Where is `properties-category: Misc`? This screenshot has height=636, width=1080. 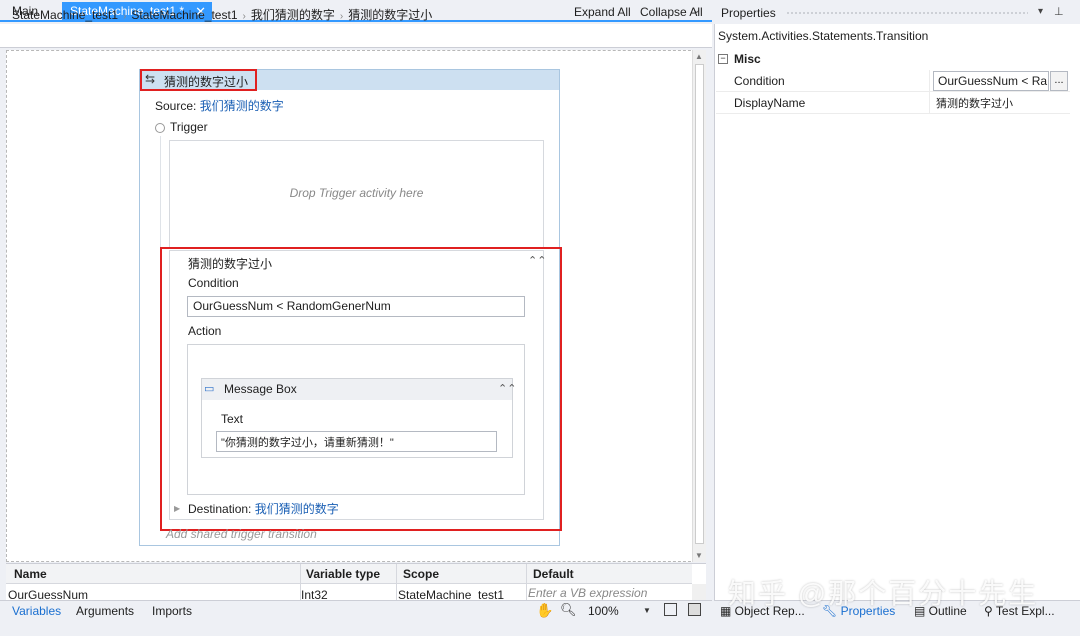 properties-category: Misc is located at coordinates (747, 59).